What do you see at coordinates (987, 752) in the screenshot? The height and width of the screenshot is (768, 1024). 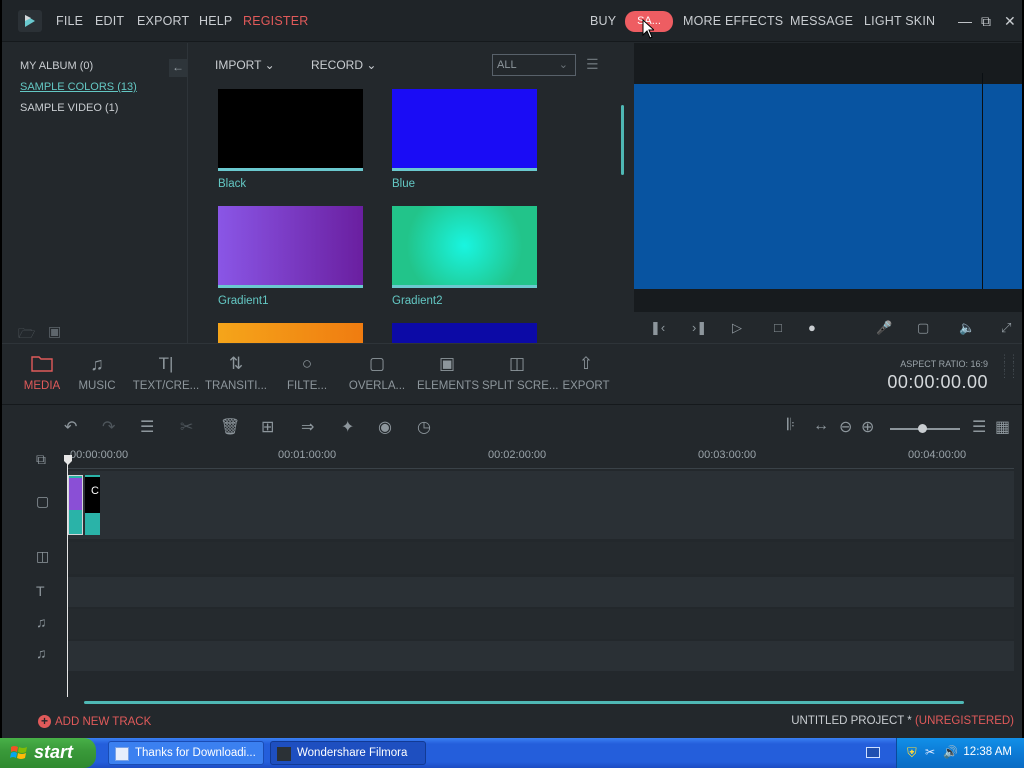 I see `system-clock: 12:38 AM` at bounding box center [987, 752].